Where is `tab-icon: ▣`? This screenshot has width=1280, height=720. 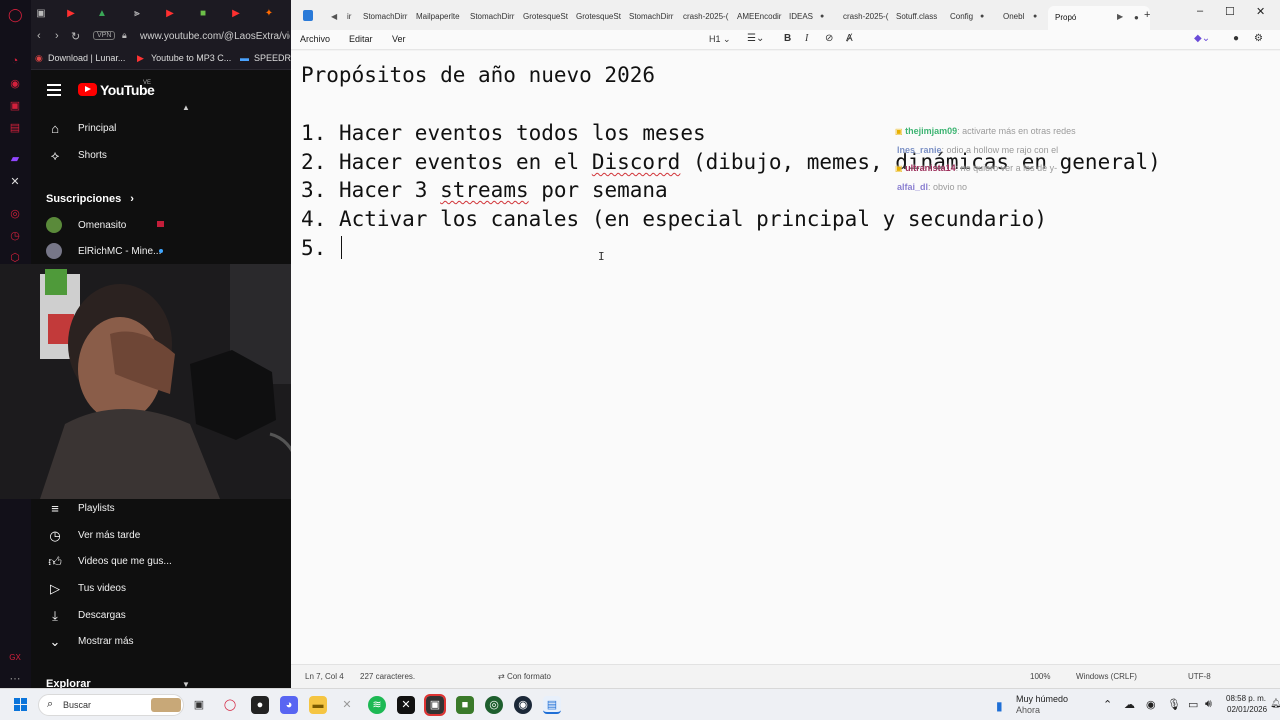 tab-icon: ▣ is located at coordinates (41, 14).